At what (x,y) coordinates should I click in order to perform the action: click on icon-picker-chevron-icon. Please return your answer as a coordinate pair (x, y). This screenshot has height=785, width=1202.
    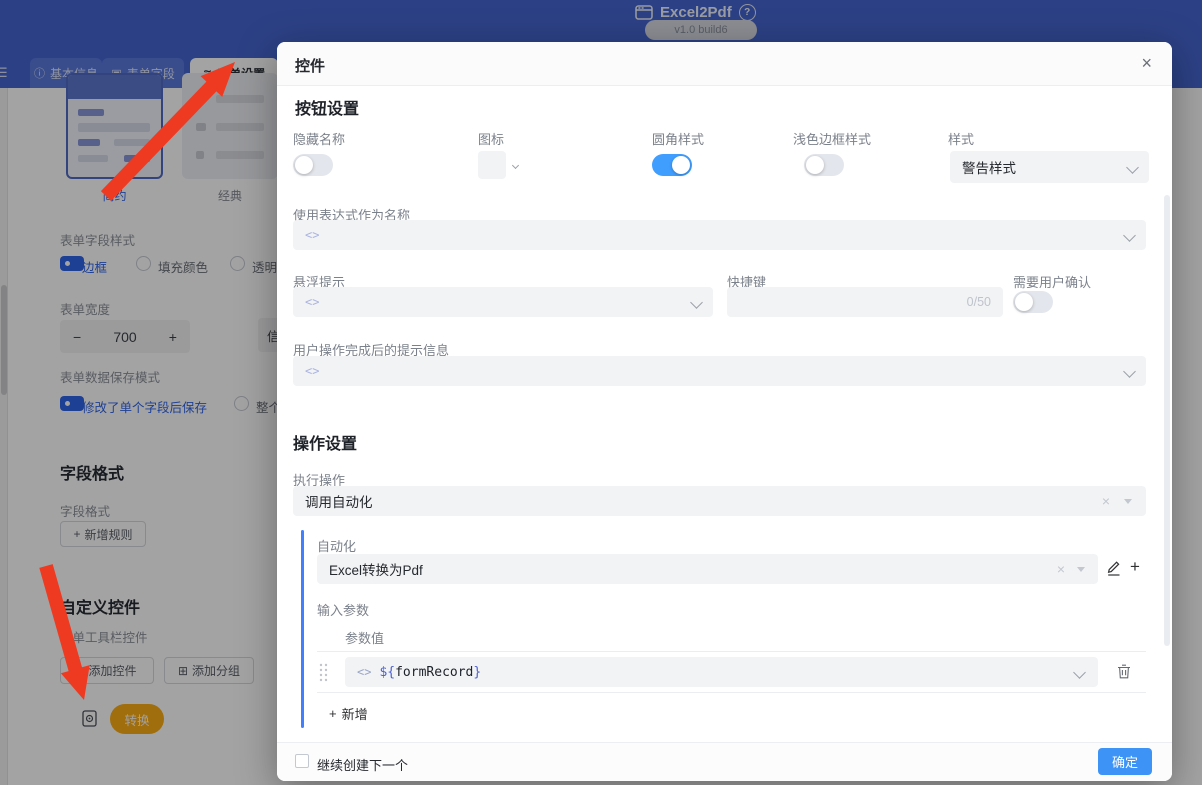
    Looking at the image, I should click on (515, 165).